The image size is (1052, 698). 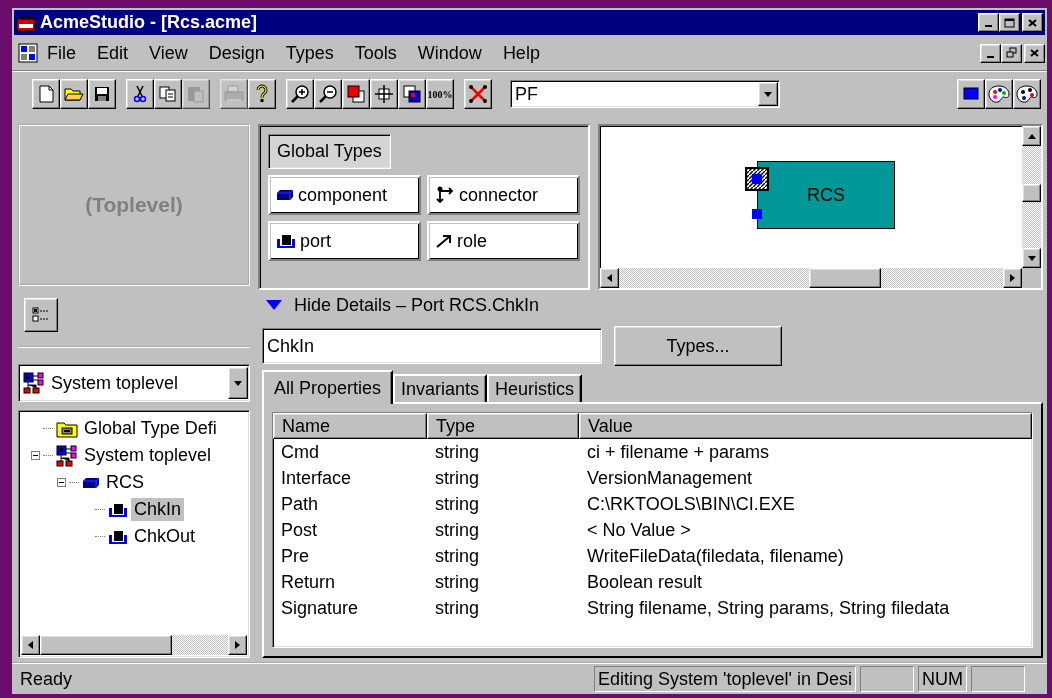 I want to click on palette-item: role, so click(x=503, y=241).